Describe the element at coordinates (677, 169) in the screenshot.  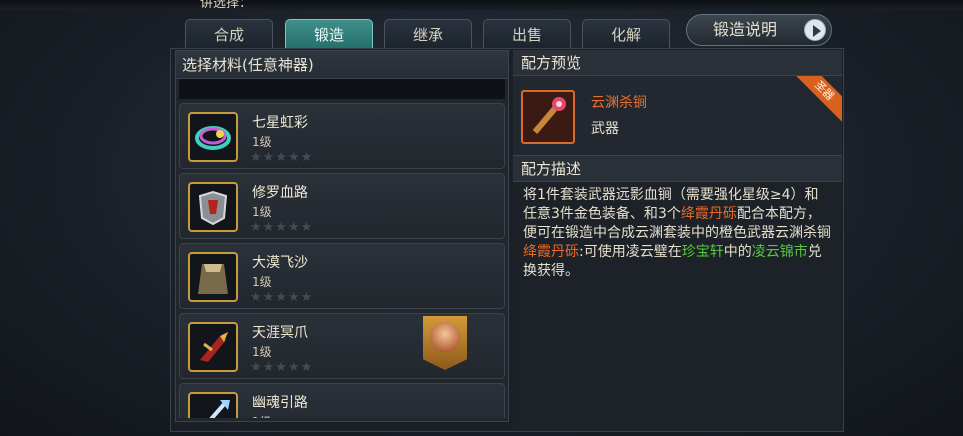
I see `recipe-desc-title: 配方描述` at that location.